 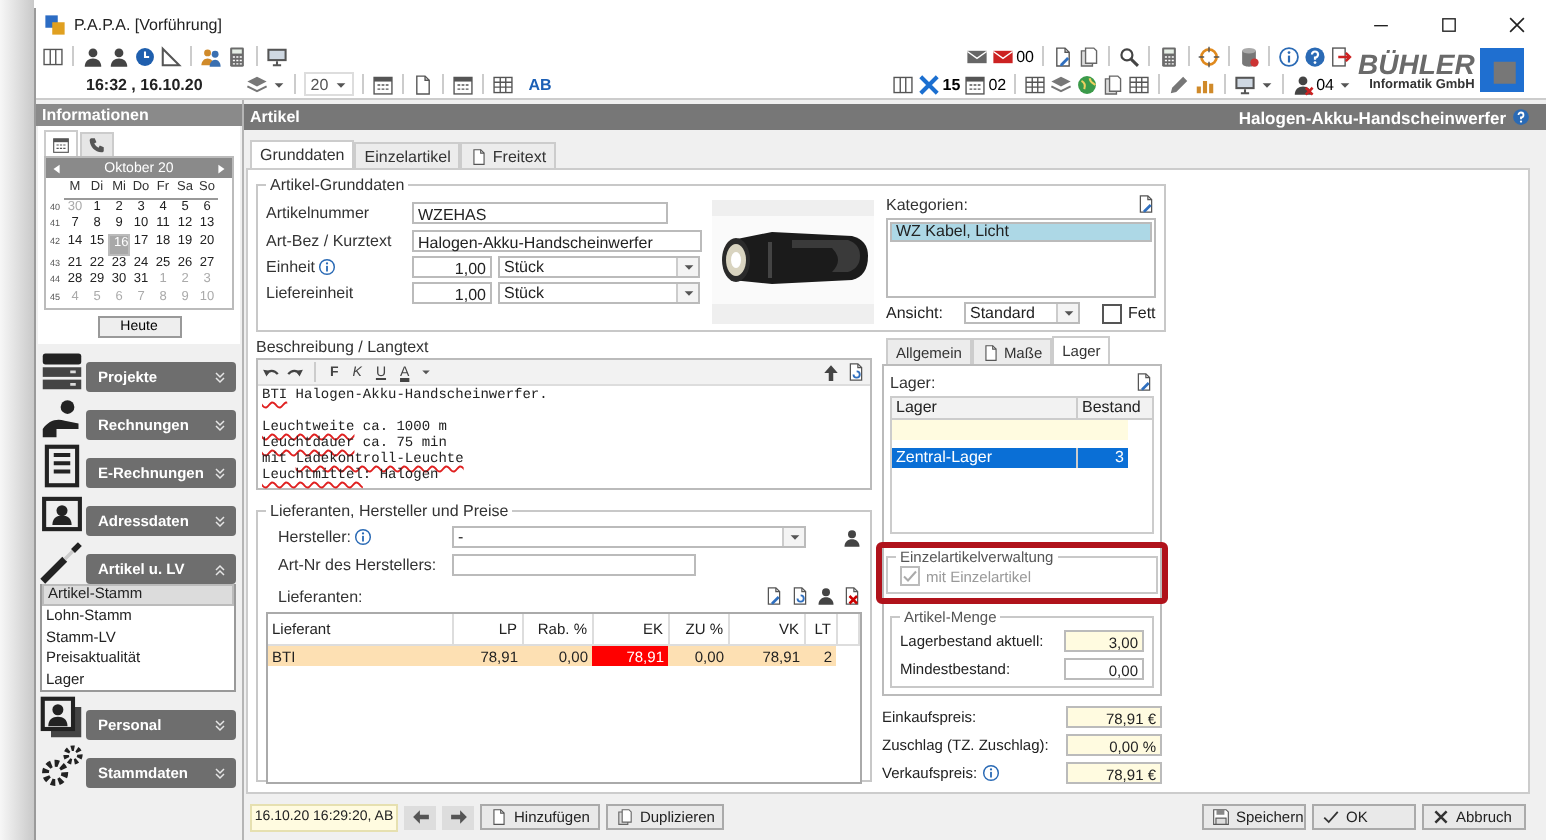 I want to click on user-initials: AB, so click(x=540, y=84).